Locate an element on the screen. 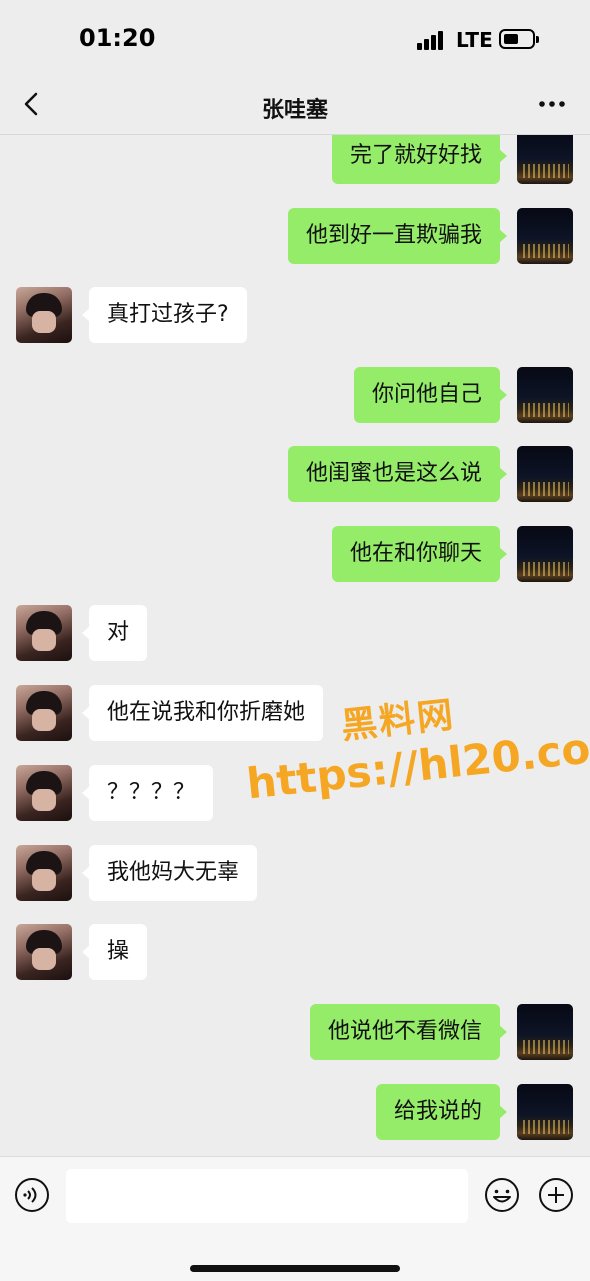  message-bubble: 完了就好好找 is located at coordinates (419, 159).